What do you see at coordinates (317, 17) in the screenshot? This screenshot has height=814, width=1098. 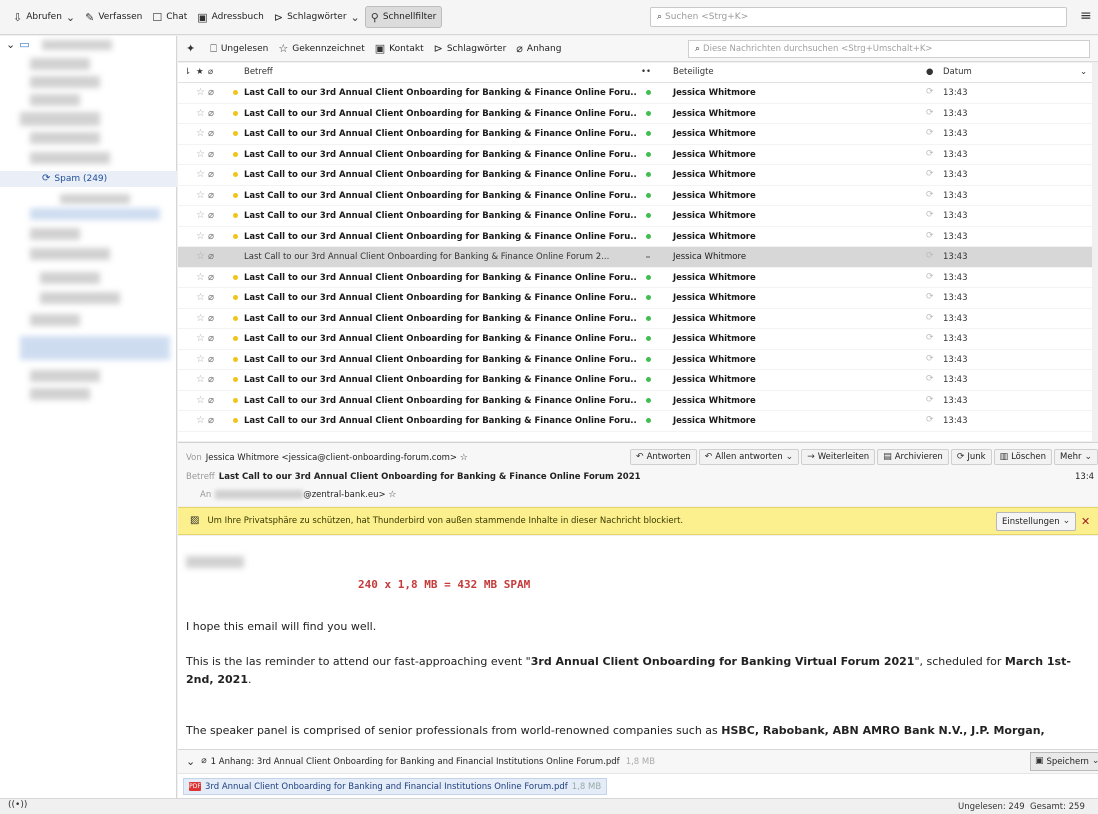 I see `tags-button: ⊳ Schlagwörter ⌄` at bounding box center [317, 17].